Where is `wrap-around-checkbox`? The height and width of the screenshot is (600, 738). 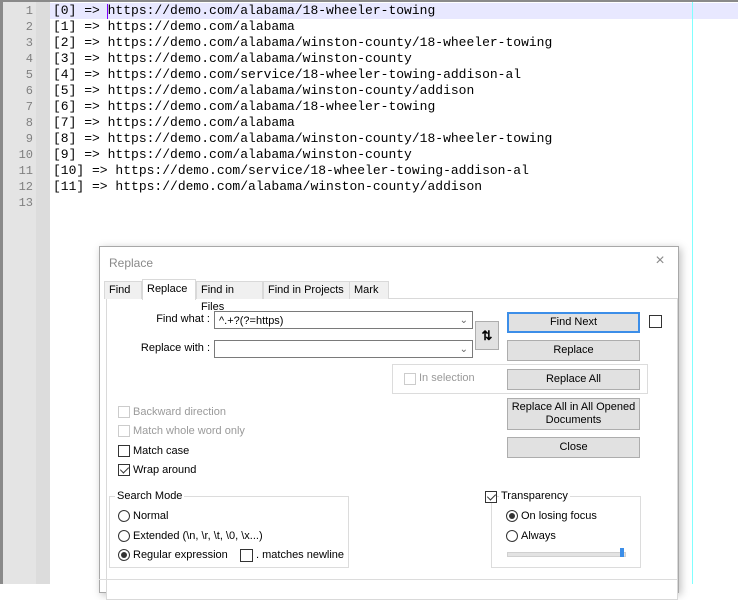
wrap-around-checkbox is located at coordinates (124, 470).